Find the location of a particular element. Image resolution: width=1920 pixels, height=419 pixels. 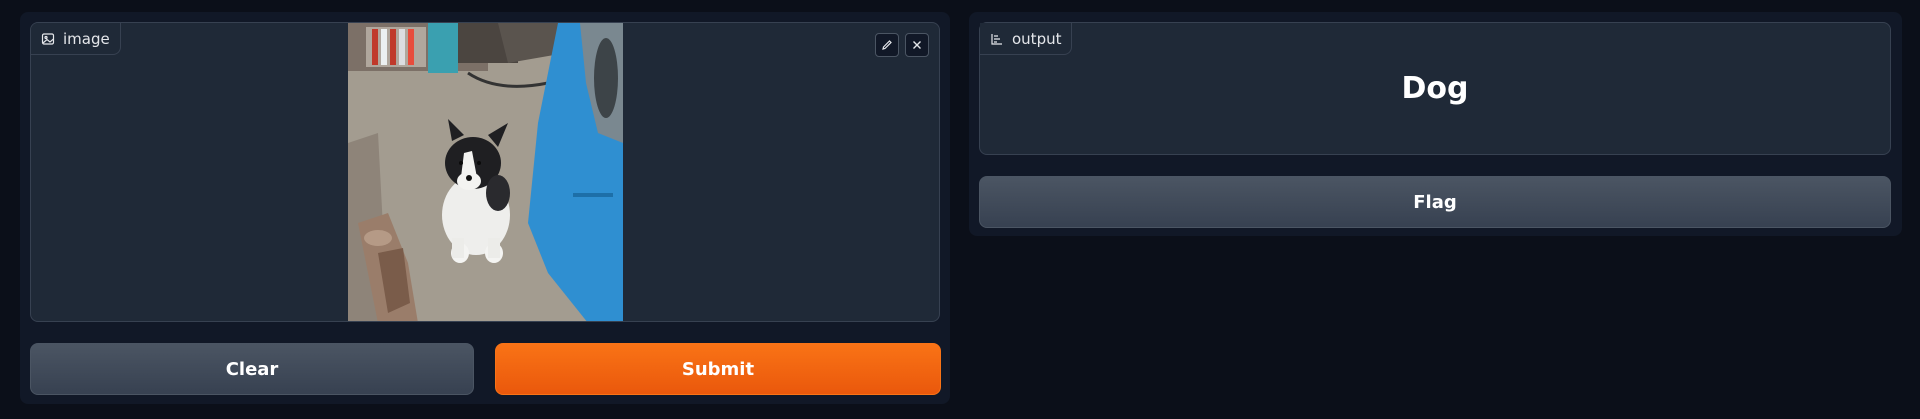

remove-image-button is located at coordinates (917, 45).